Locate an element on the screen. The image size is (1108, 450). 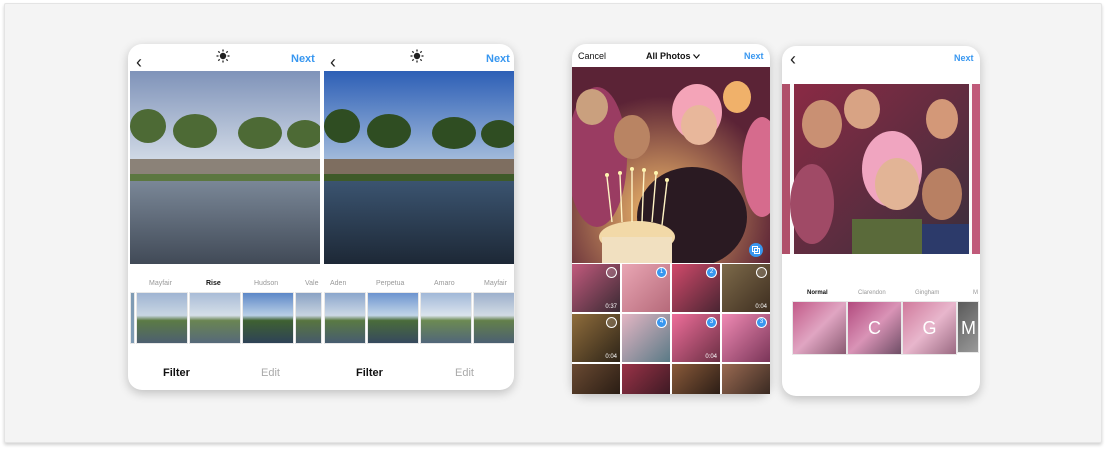
selection-badge: 4 is located at coordinates (661, 322).